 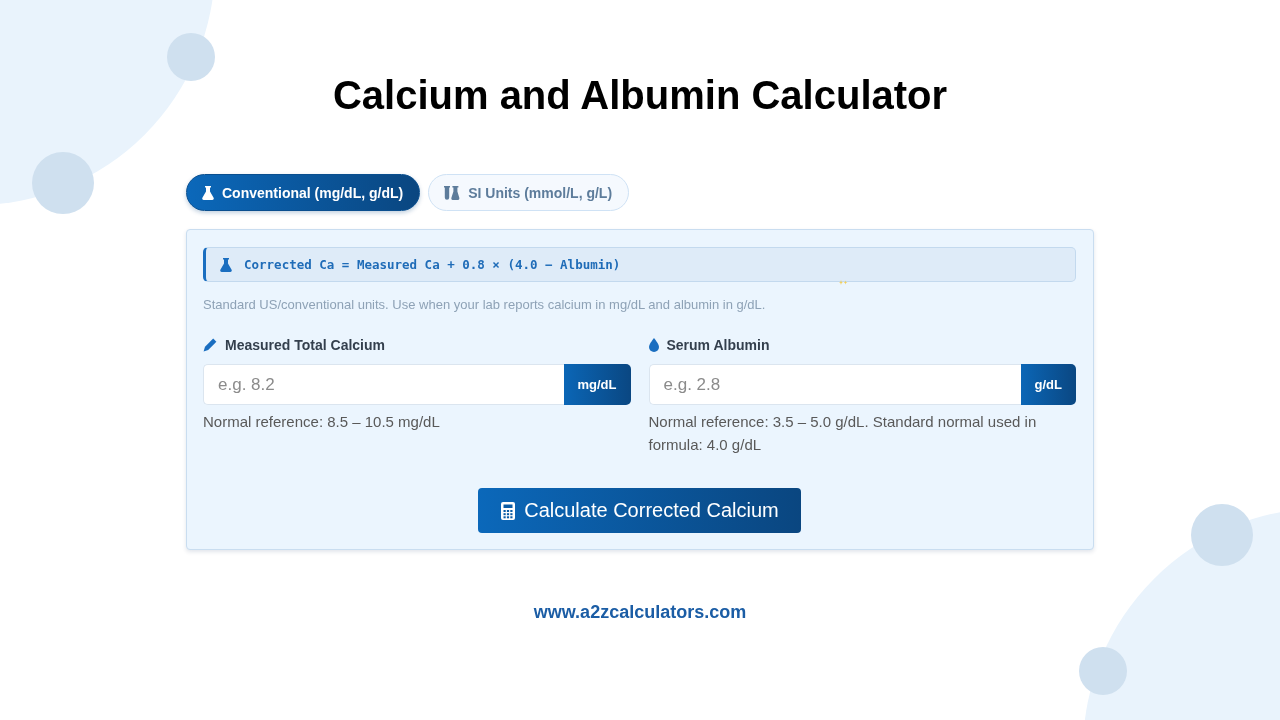 I want to click on flasks-icon, so click(x=452, y=192).